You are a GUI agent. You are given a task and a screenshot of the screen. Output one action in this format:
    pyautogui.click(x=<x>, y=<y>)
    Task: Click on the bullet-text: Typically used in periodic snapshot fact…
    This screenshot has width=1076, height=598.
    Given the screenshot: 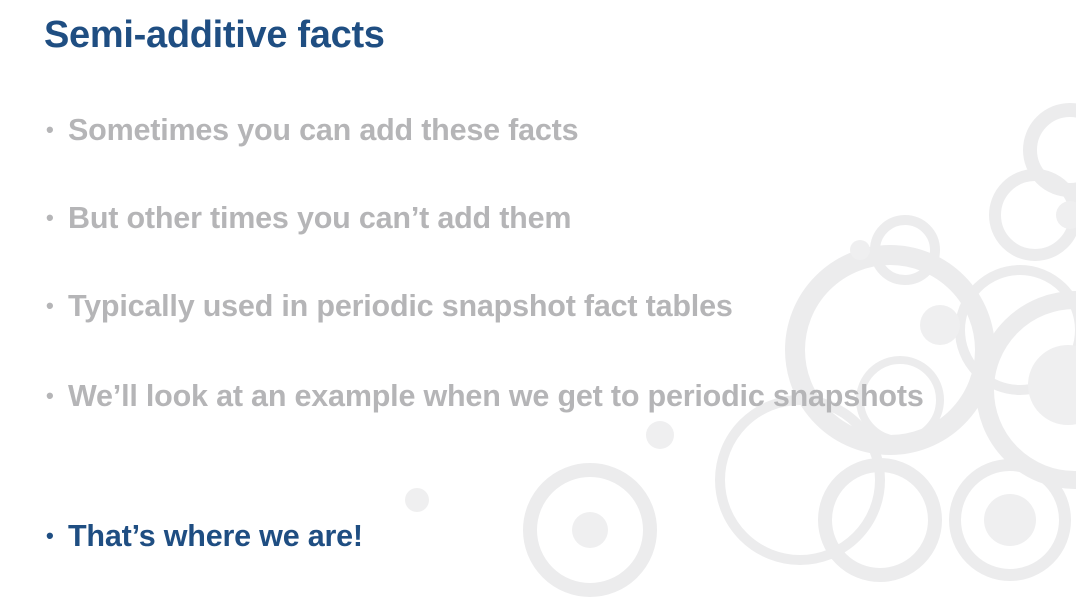 What is the action you would take?
    pyautogui.click(x=400, y=306)
    